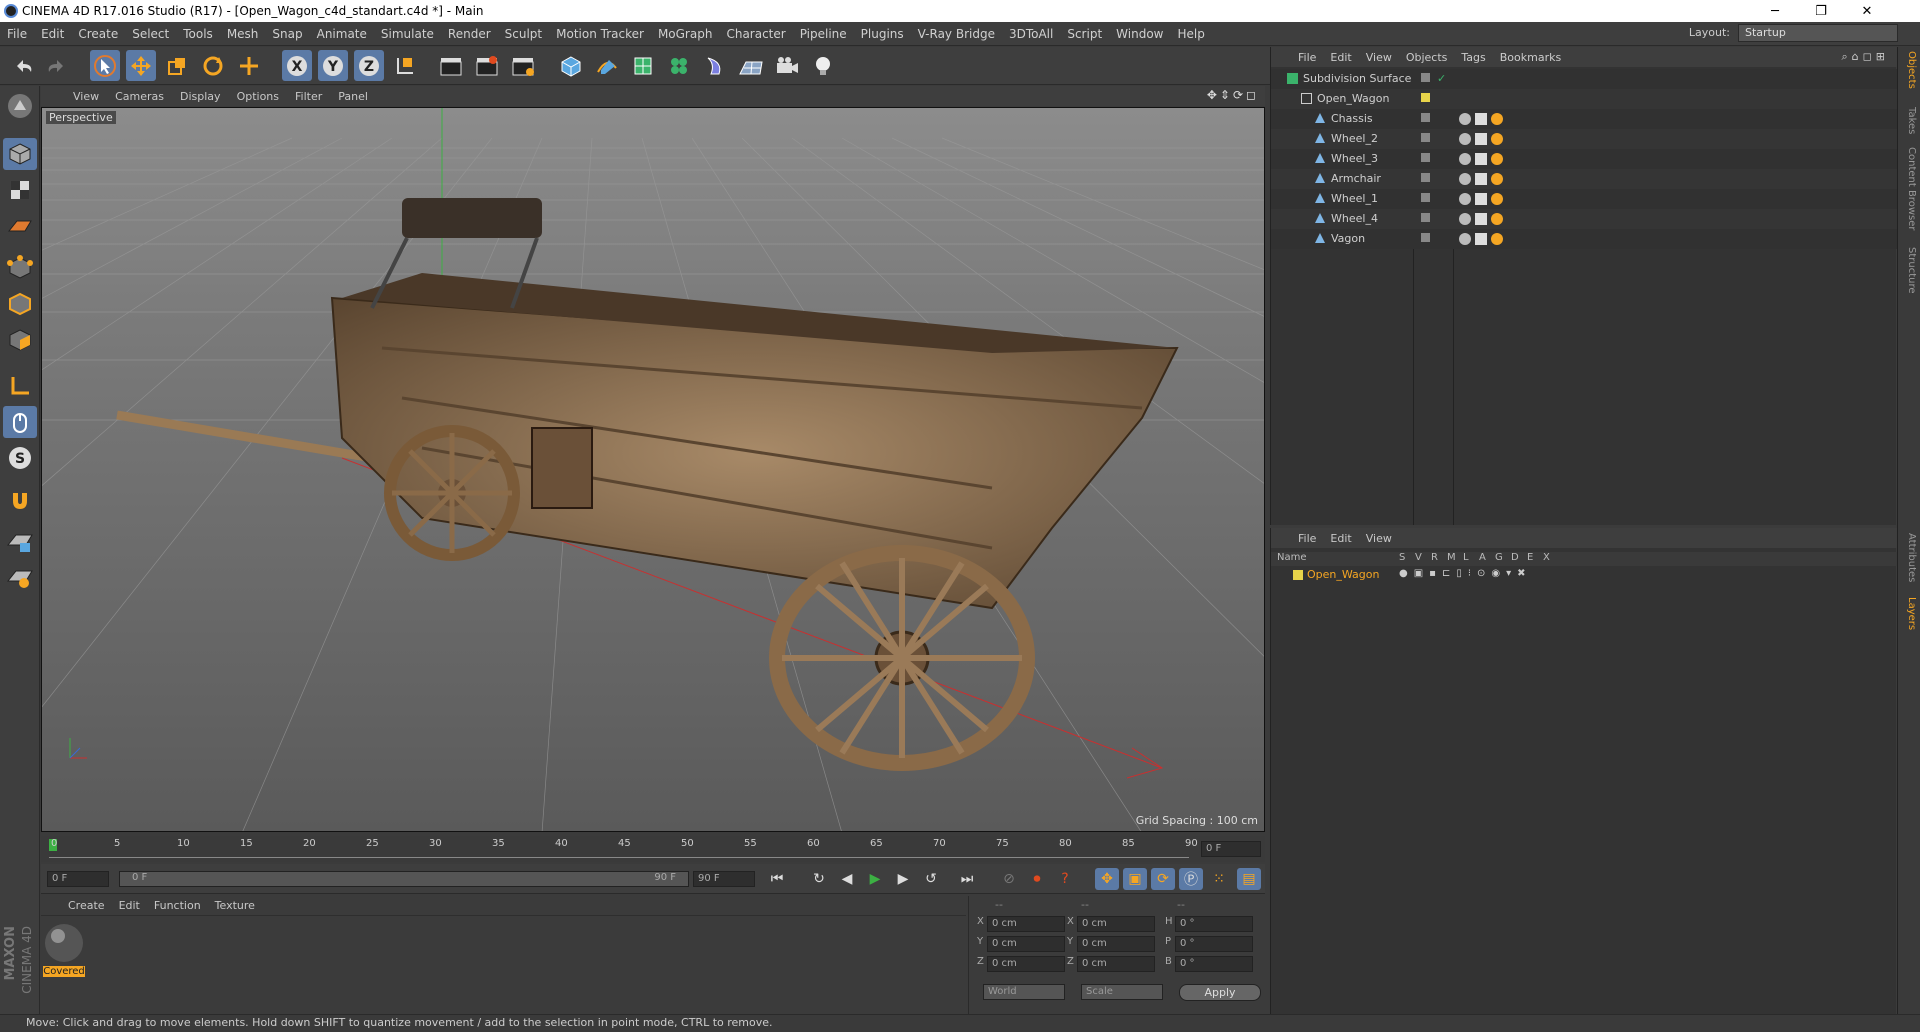 This screenshot has height=1032, width=1920. What do you see at coordinates (724, 879) in the screenshot?
I see `end-frame-field: 90 F` at bounding box center [724, 879].